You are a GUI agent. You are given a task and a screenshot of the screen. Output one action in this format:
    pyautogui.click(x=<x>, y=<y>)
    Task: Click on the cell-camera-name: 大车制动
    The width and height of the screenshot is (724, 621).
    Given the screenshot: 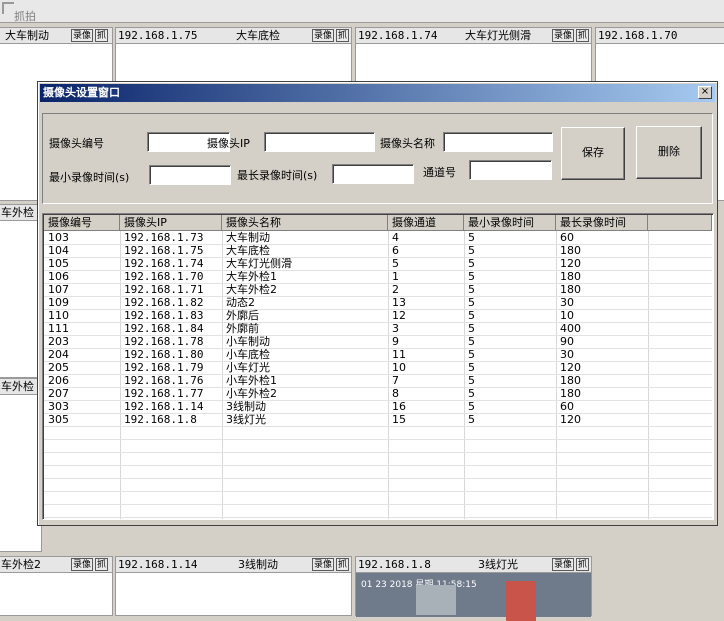 What is the action you would take?
    pyautogui.click(x=248, y=237)
    